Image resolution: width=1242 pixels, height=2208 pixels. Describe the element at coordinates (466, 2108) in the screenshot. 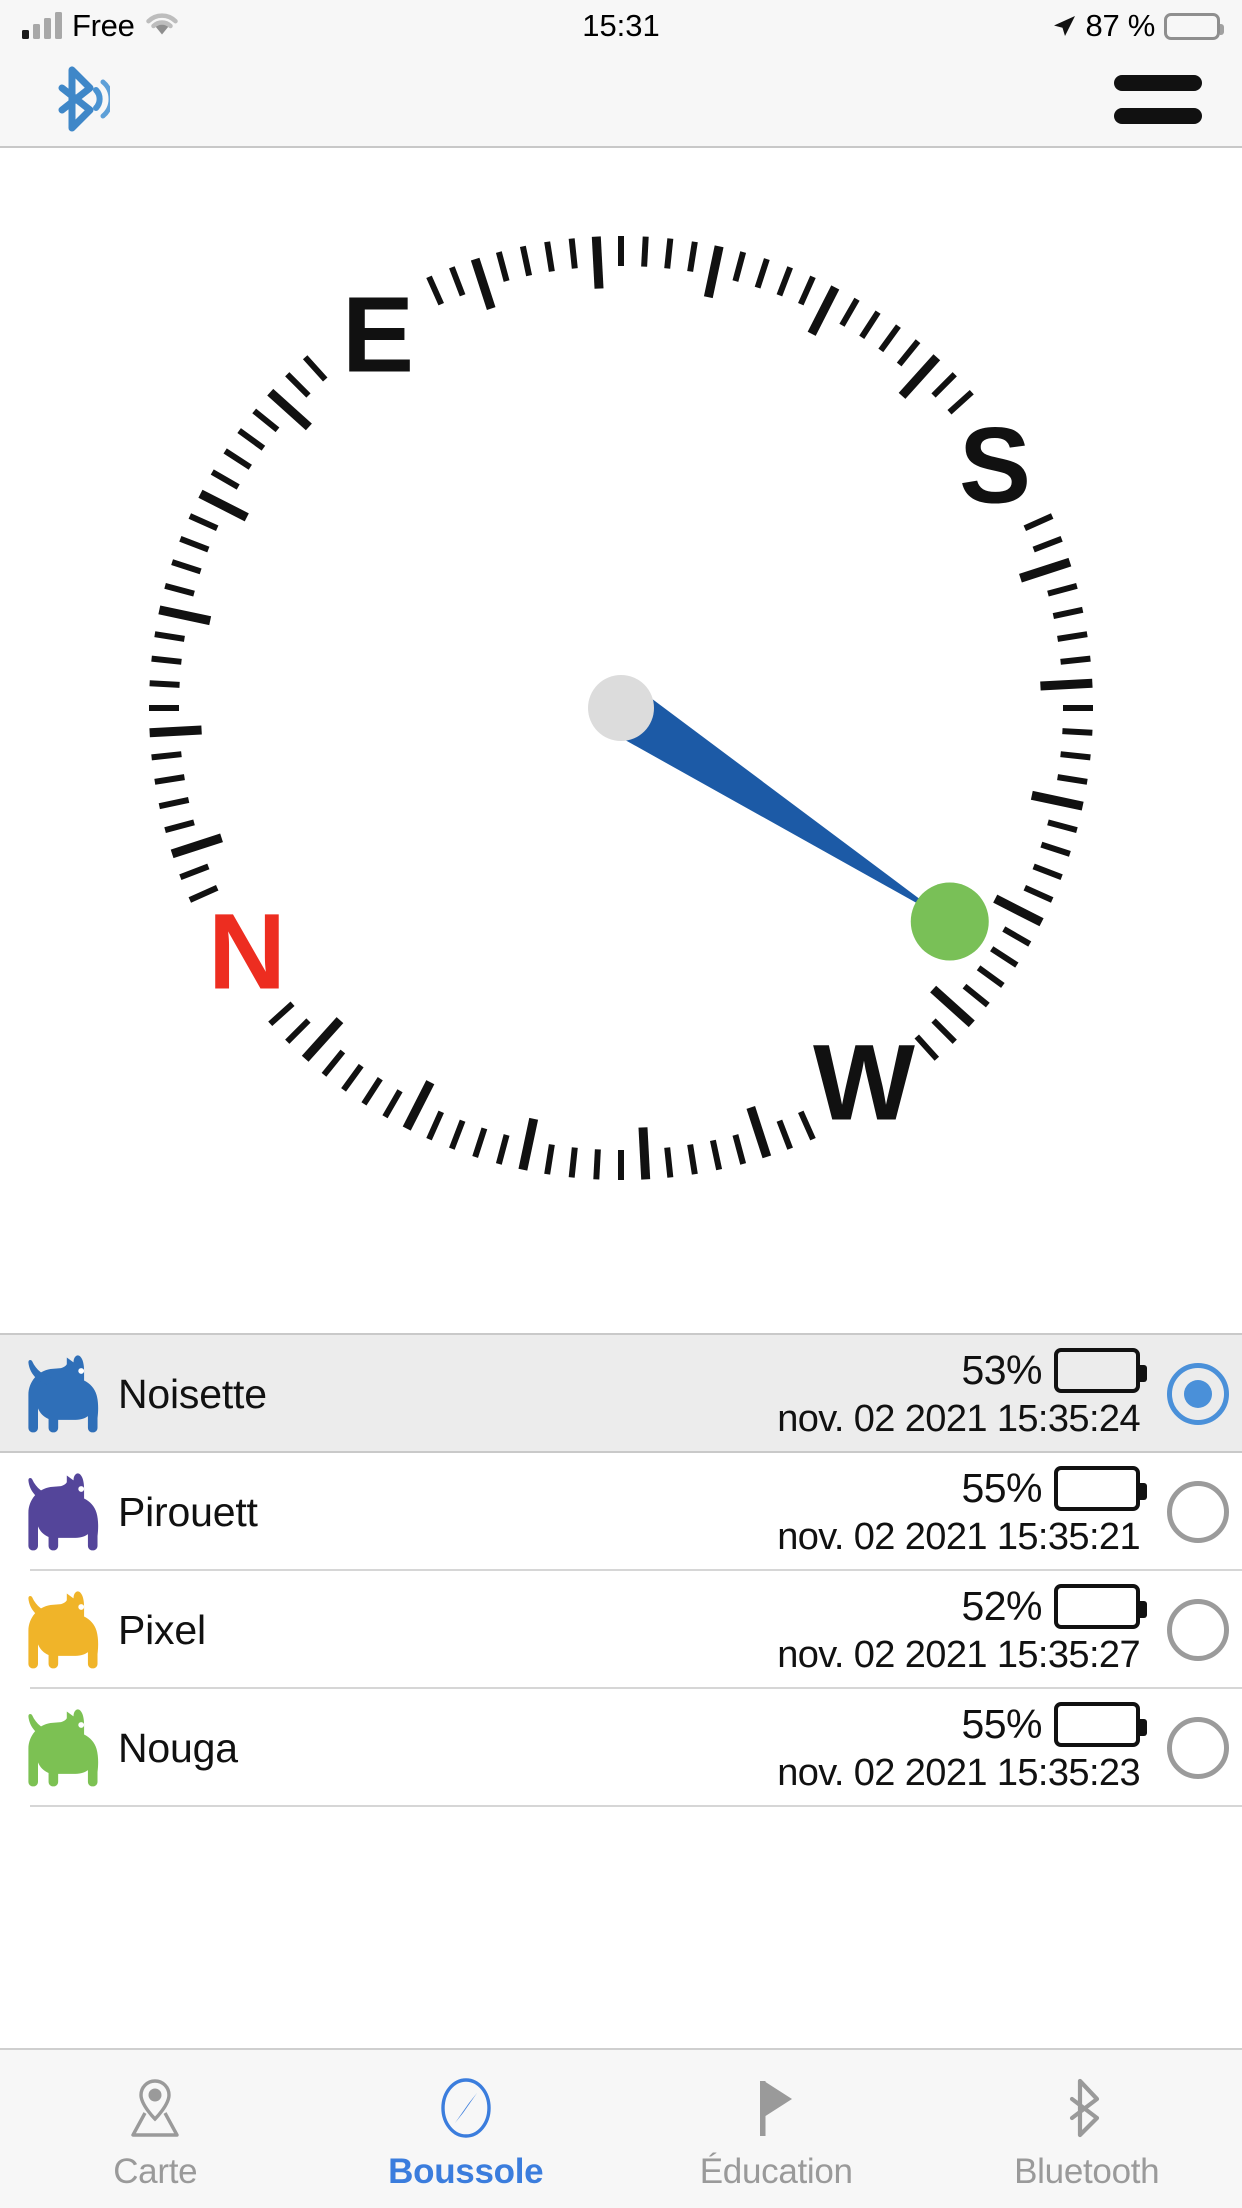

I see `compass-icon` at that location.